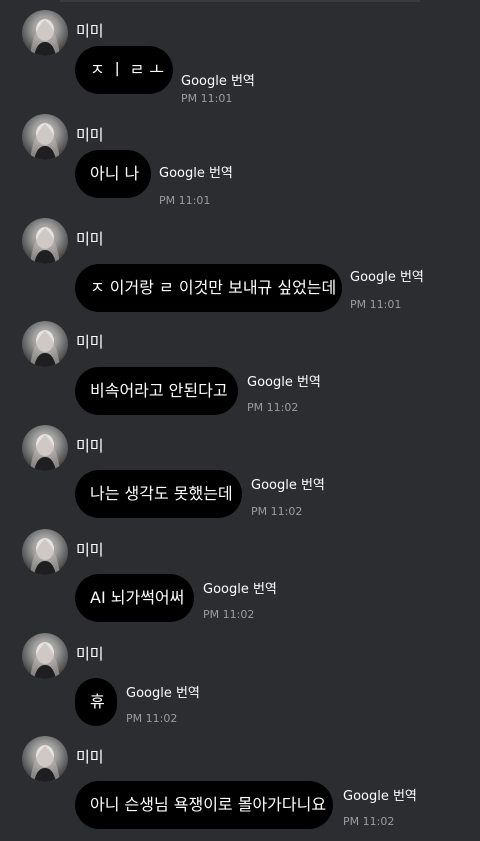  What do you see at coordinates (96, 702) in the screenshot?
I see `message-bubble: 휴` at bounding box center [96, 702].